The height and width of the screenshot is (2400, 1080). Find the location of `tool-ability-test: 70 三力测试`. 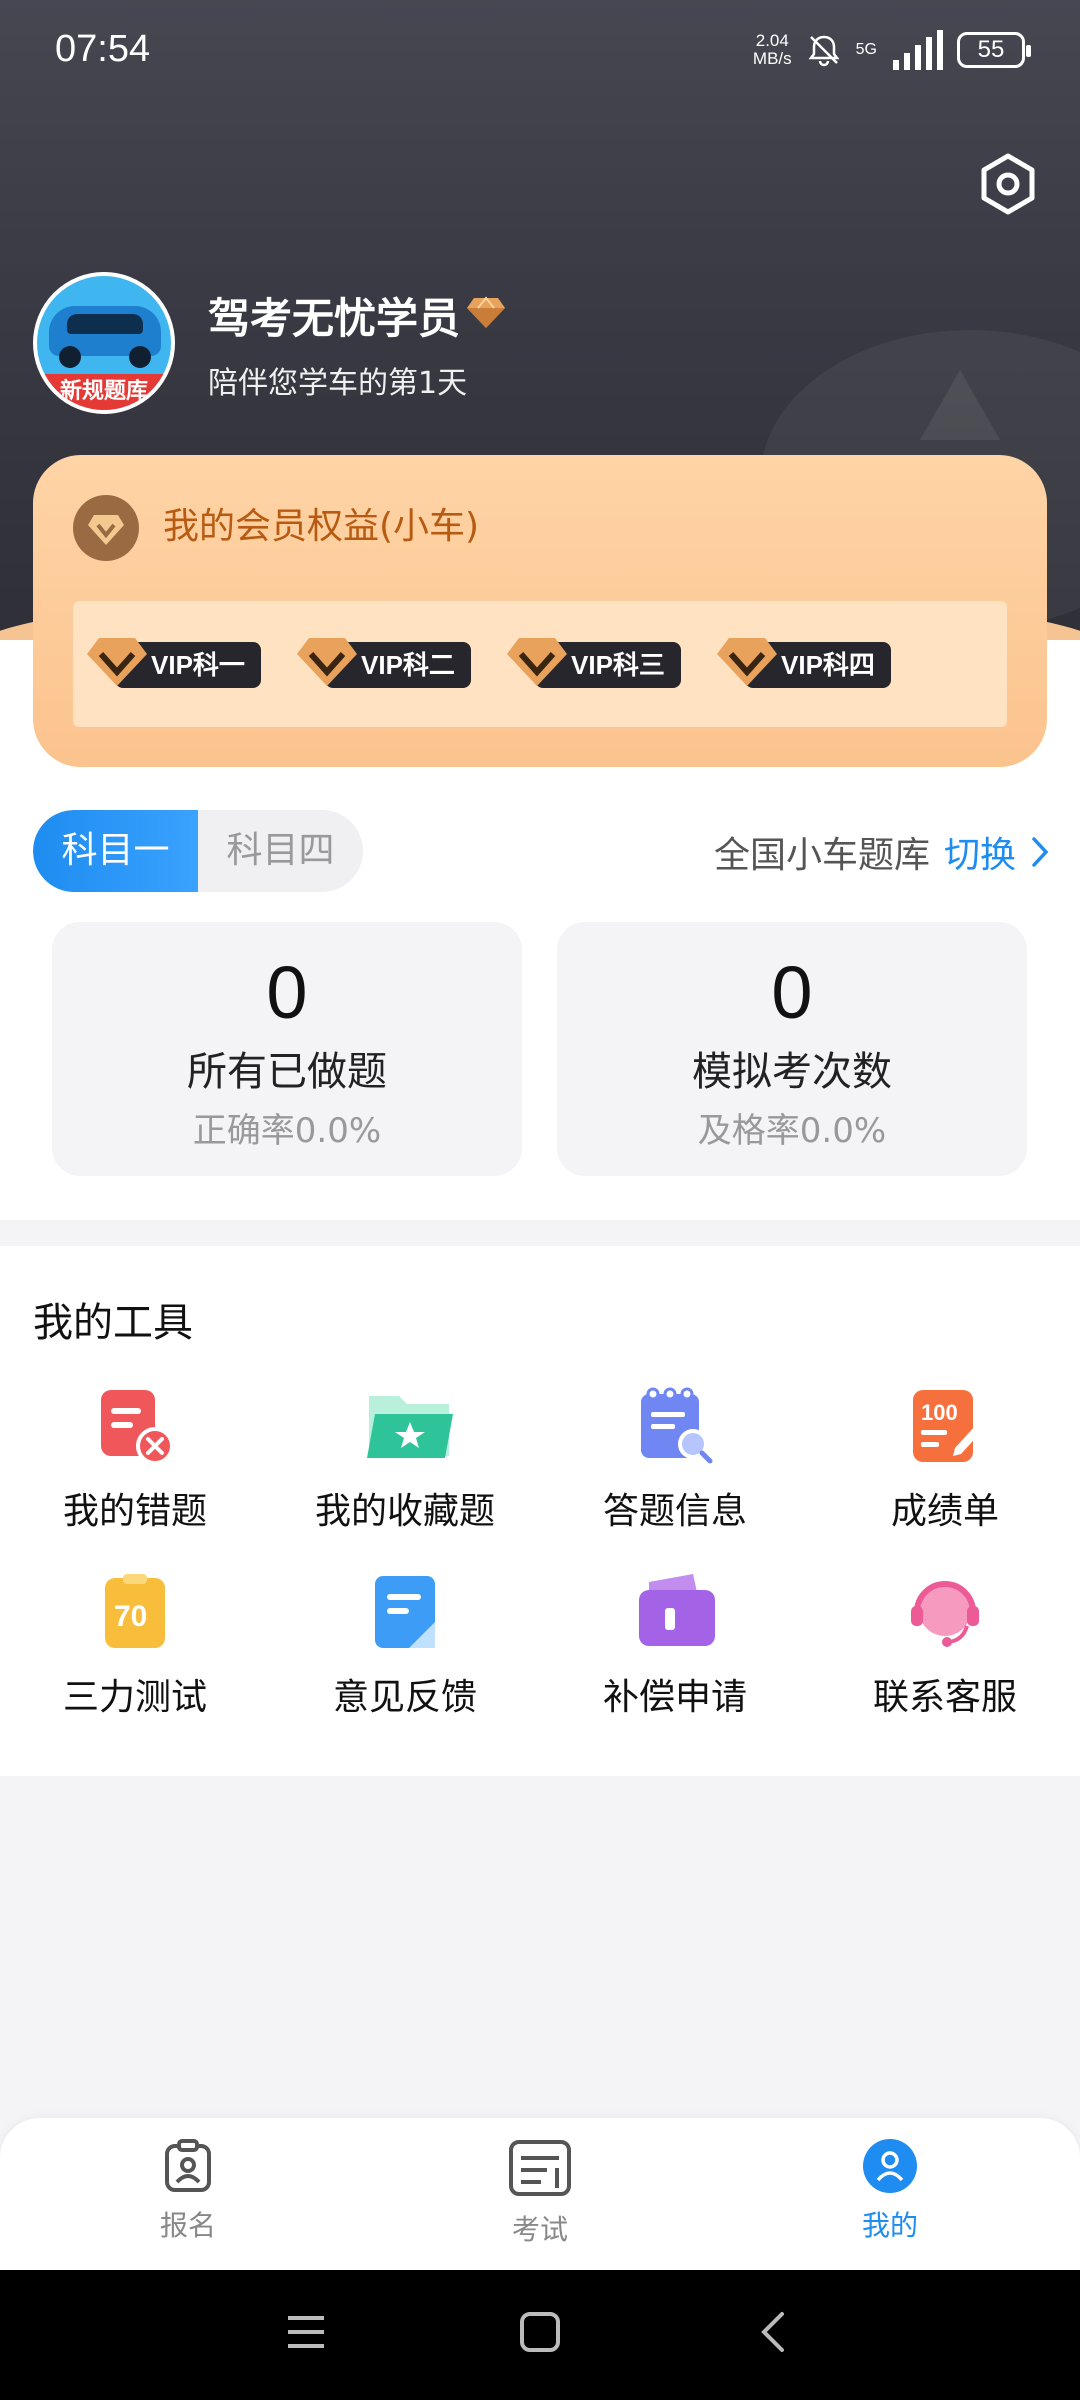

tool-ability-test: 70 三力测试 is located at coordinates (135, 1646).